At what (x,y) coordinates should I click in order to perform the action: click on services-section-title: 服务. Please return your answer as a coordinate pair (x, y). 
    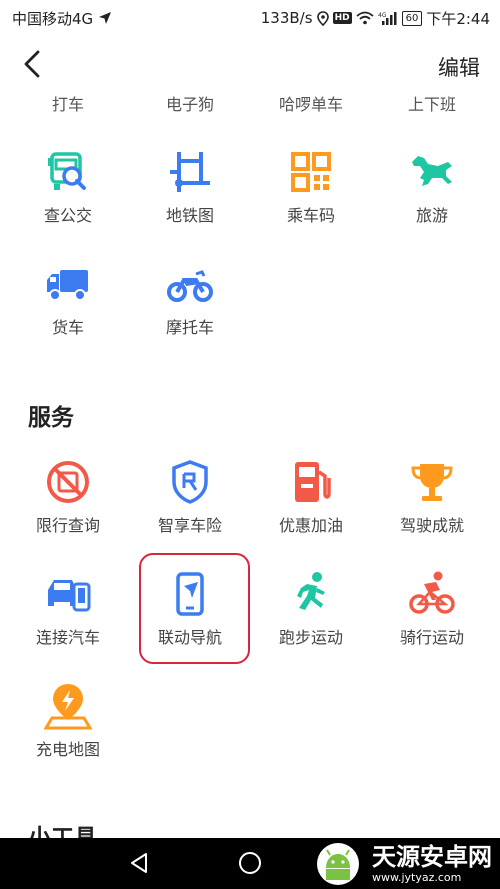
    Looking at the image, I should click on (51, 418).